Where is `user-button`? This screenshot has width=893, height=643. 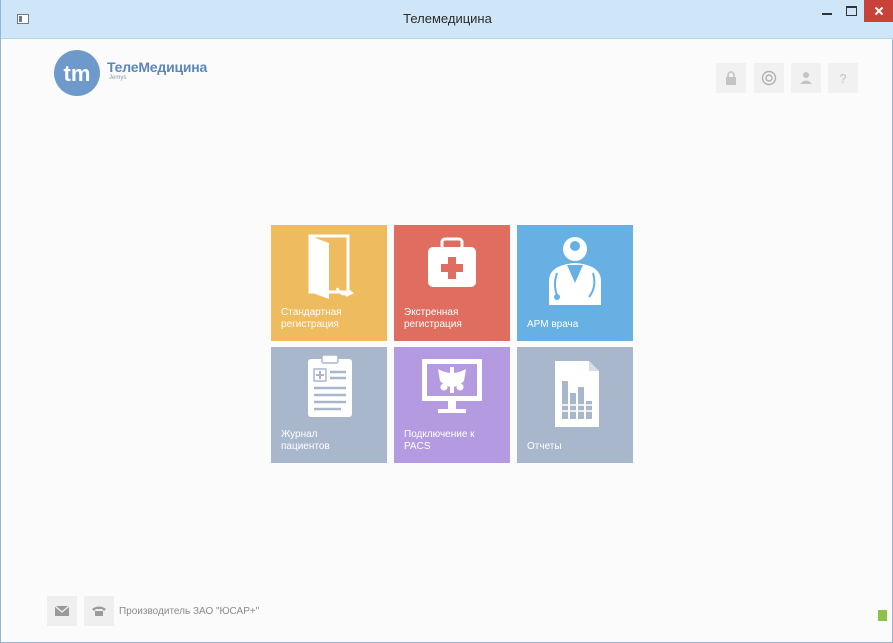
user-button is located at coordinates (806, 78).